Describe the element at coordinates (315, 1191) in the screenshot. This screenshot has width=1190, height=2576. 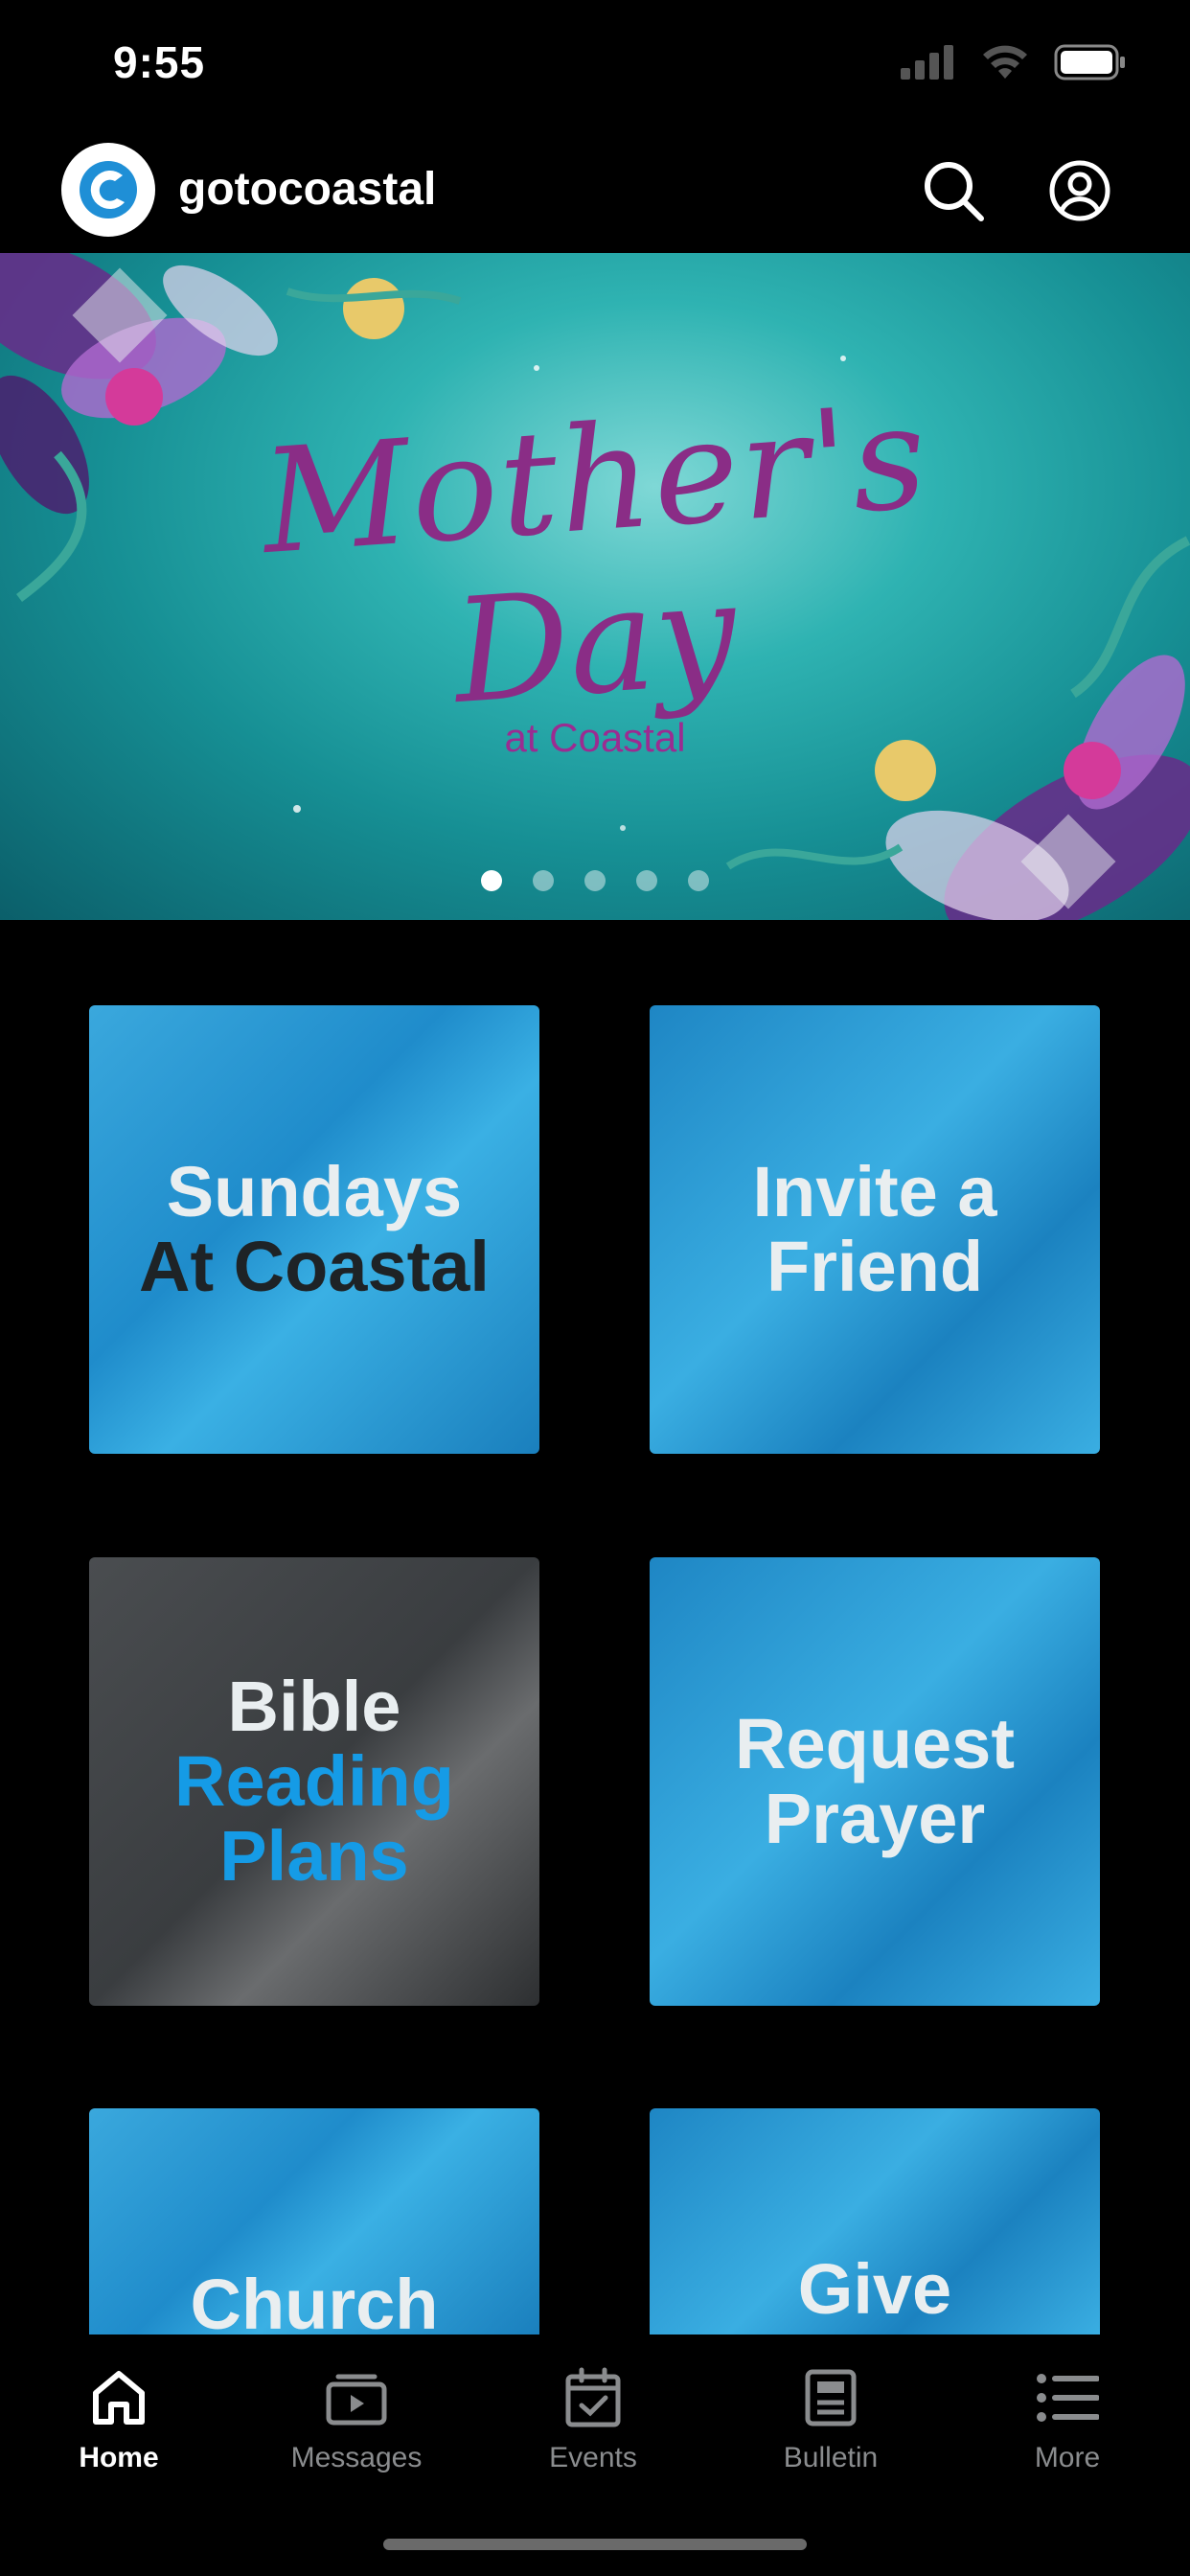
I see `tile-label-line: Sundays` at that location.